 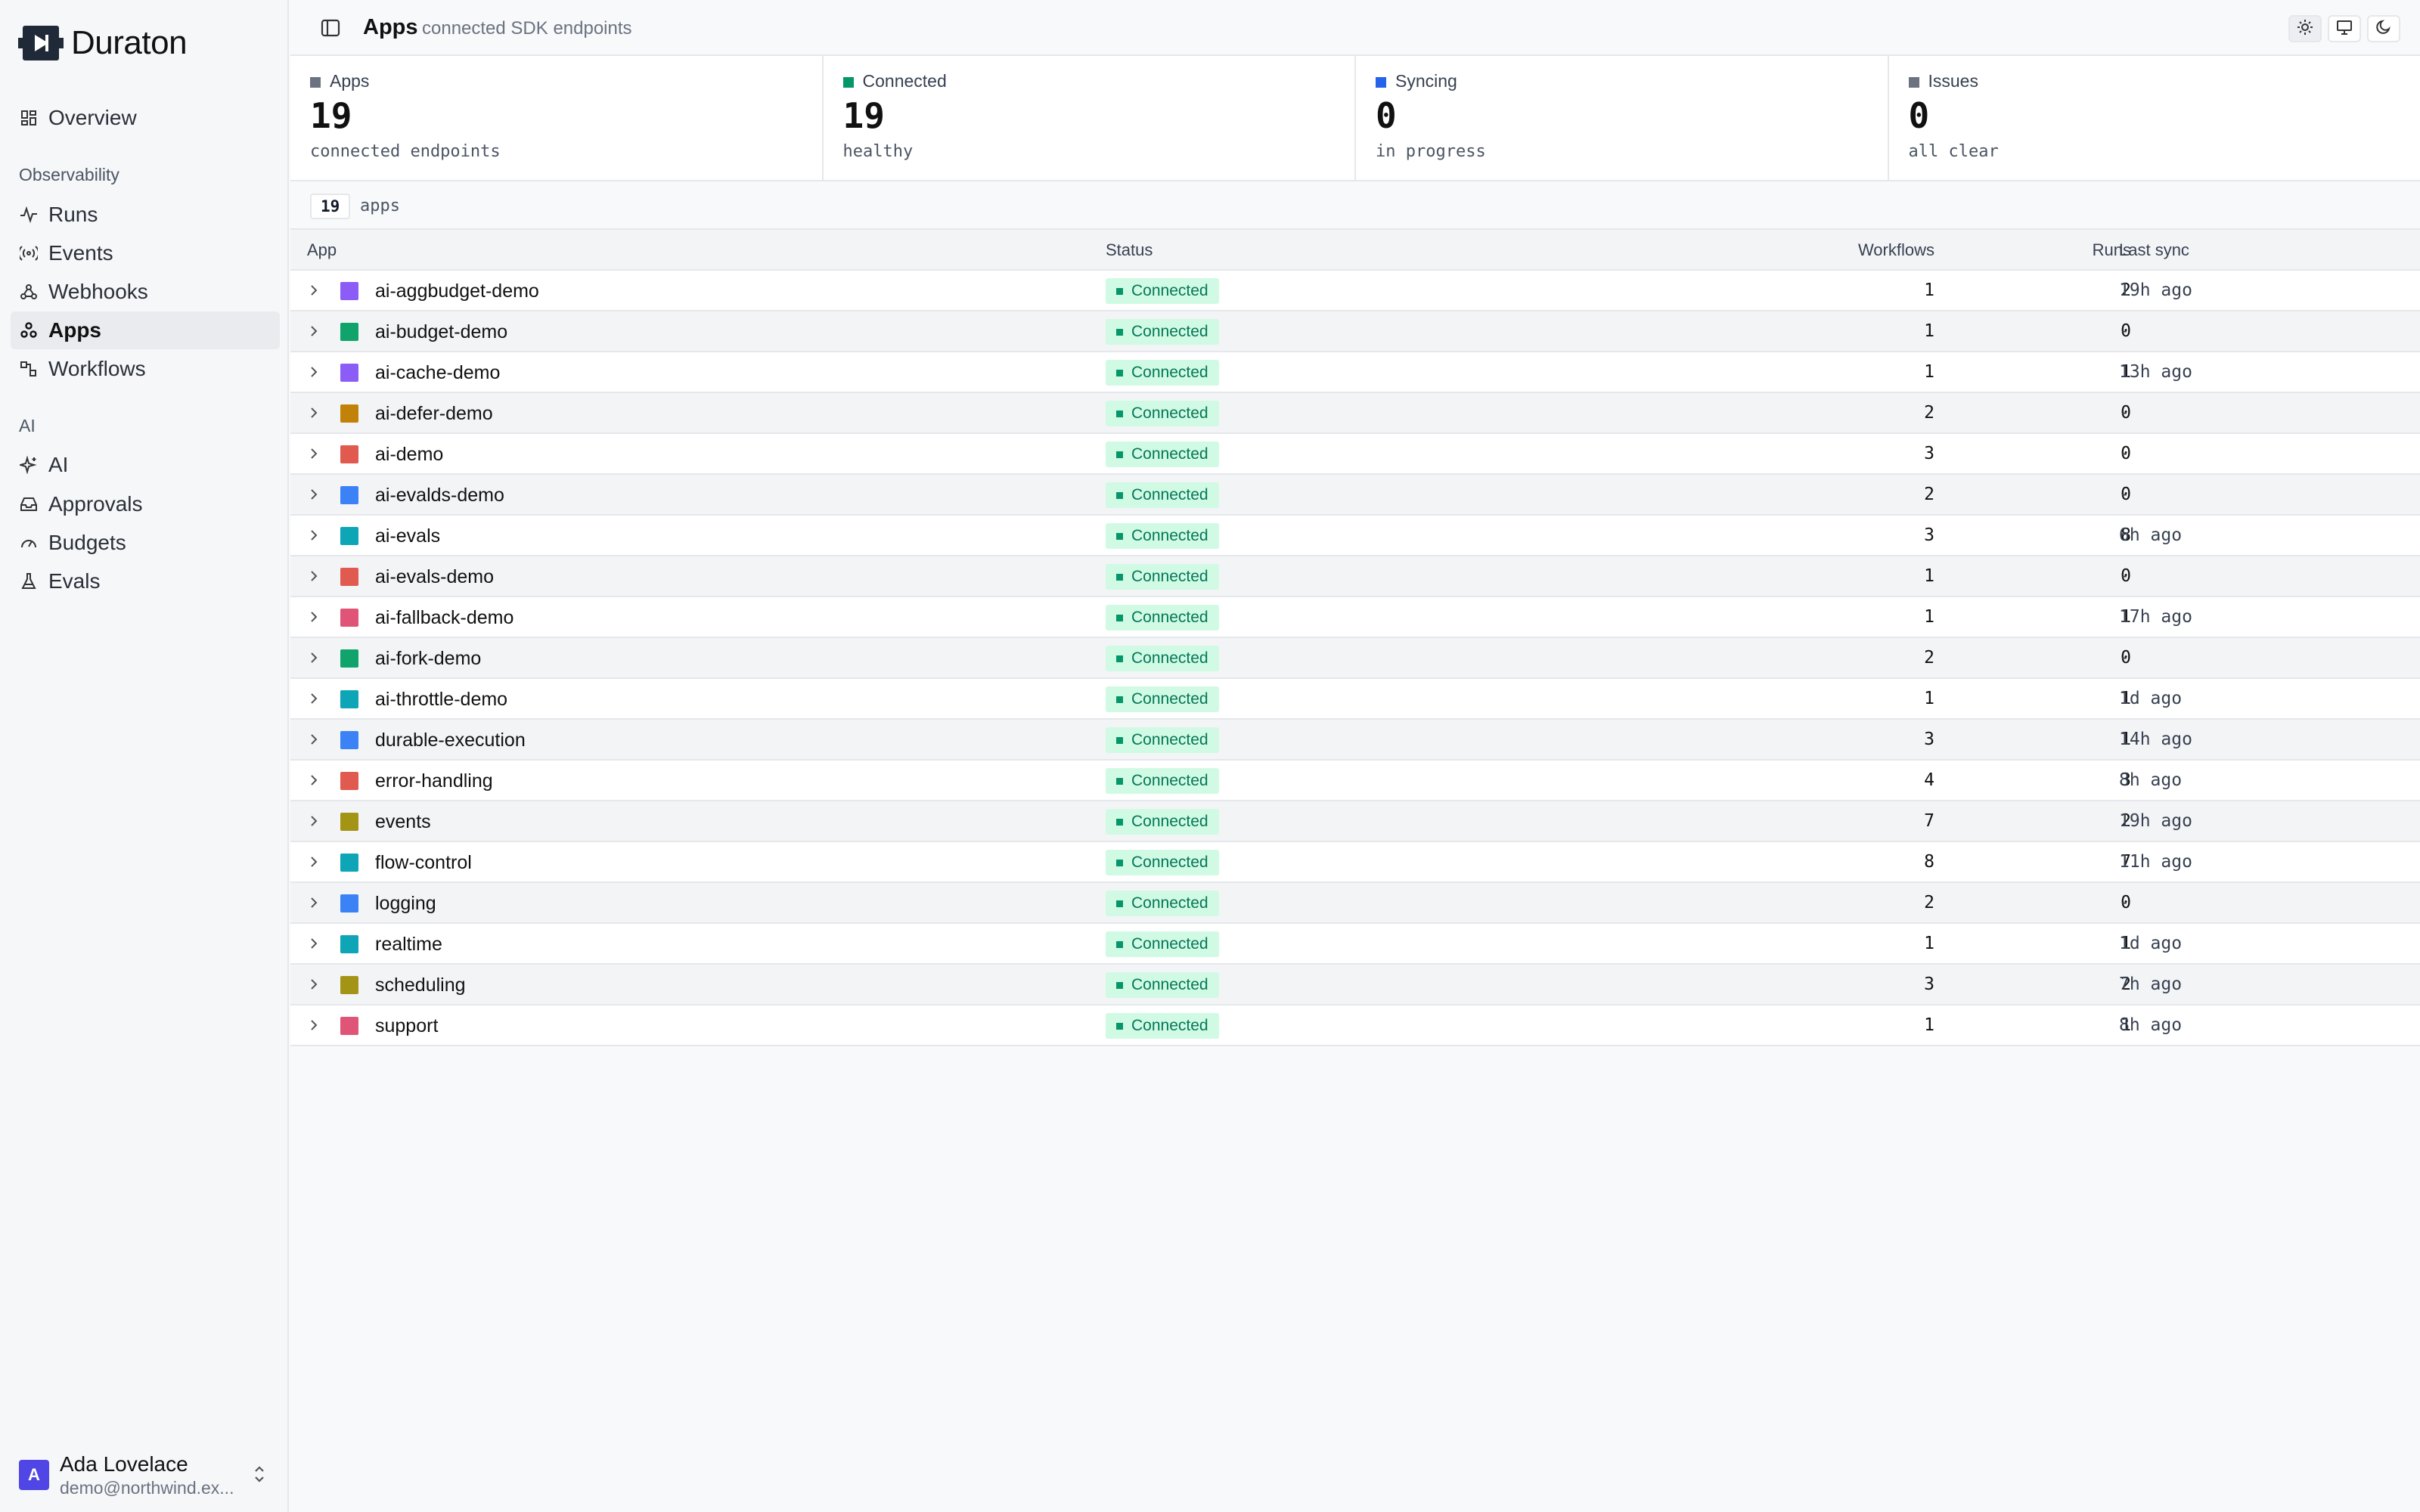 I want to click on stat-sub: healthy, so click(x=878, y=151).